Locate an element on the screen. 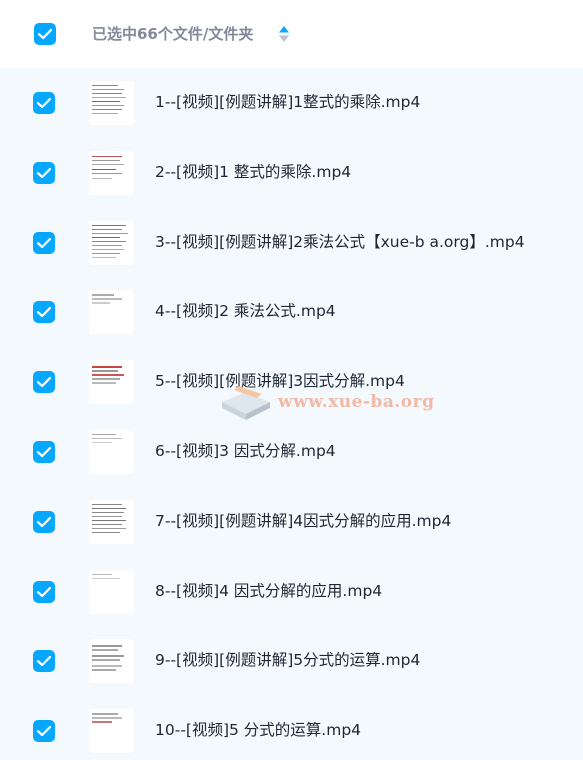 Image resolution: width=583 pixels, height=760 pixels. file-name: 6--[视频]3 因式分解.mp4 is located at coordinates (245, 451).